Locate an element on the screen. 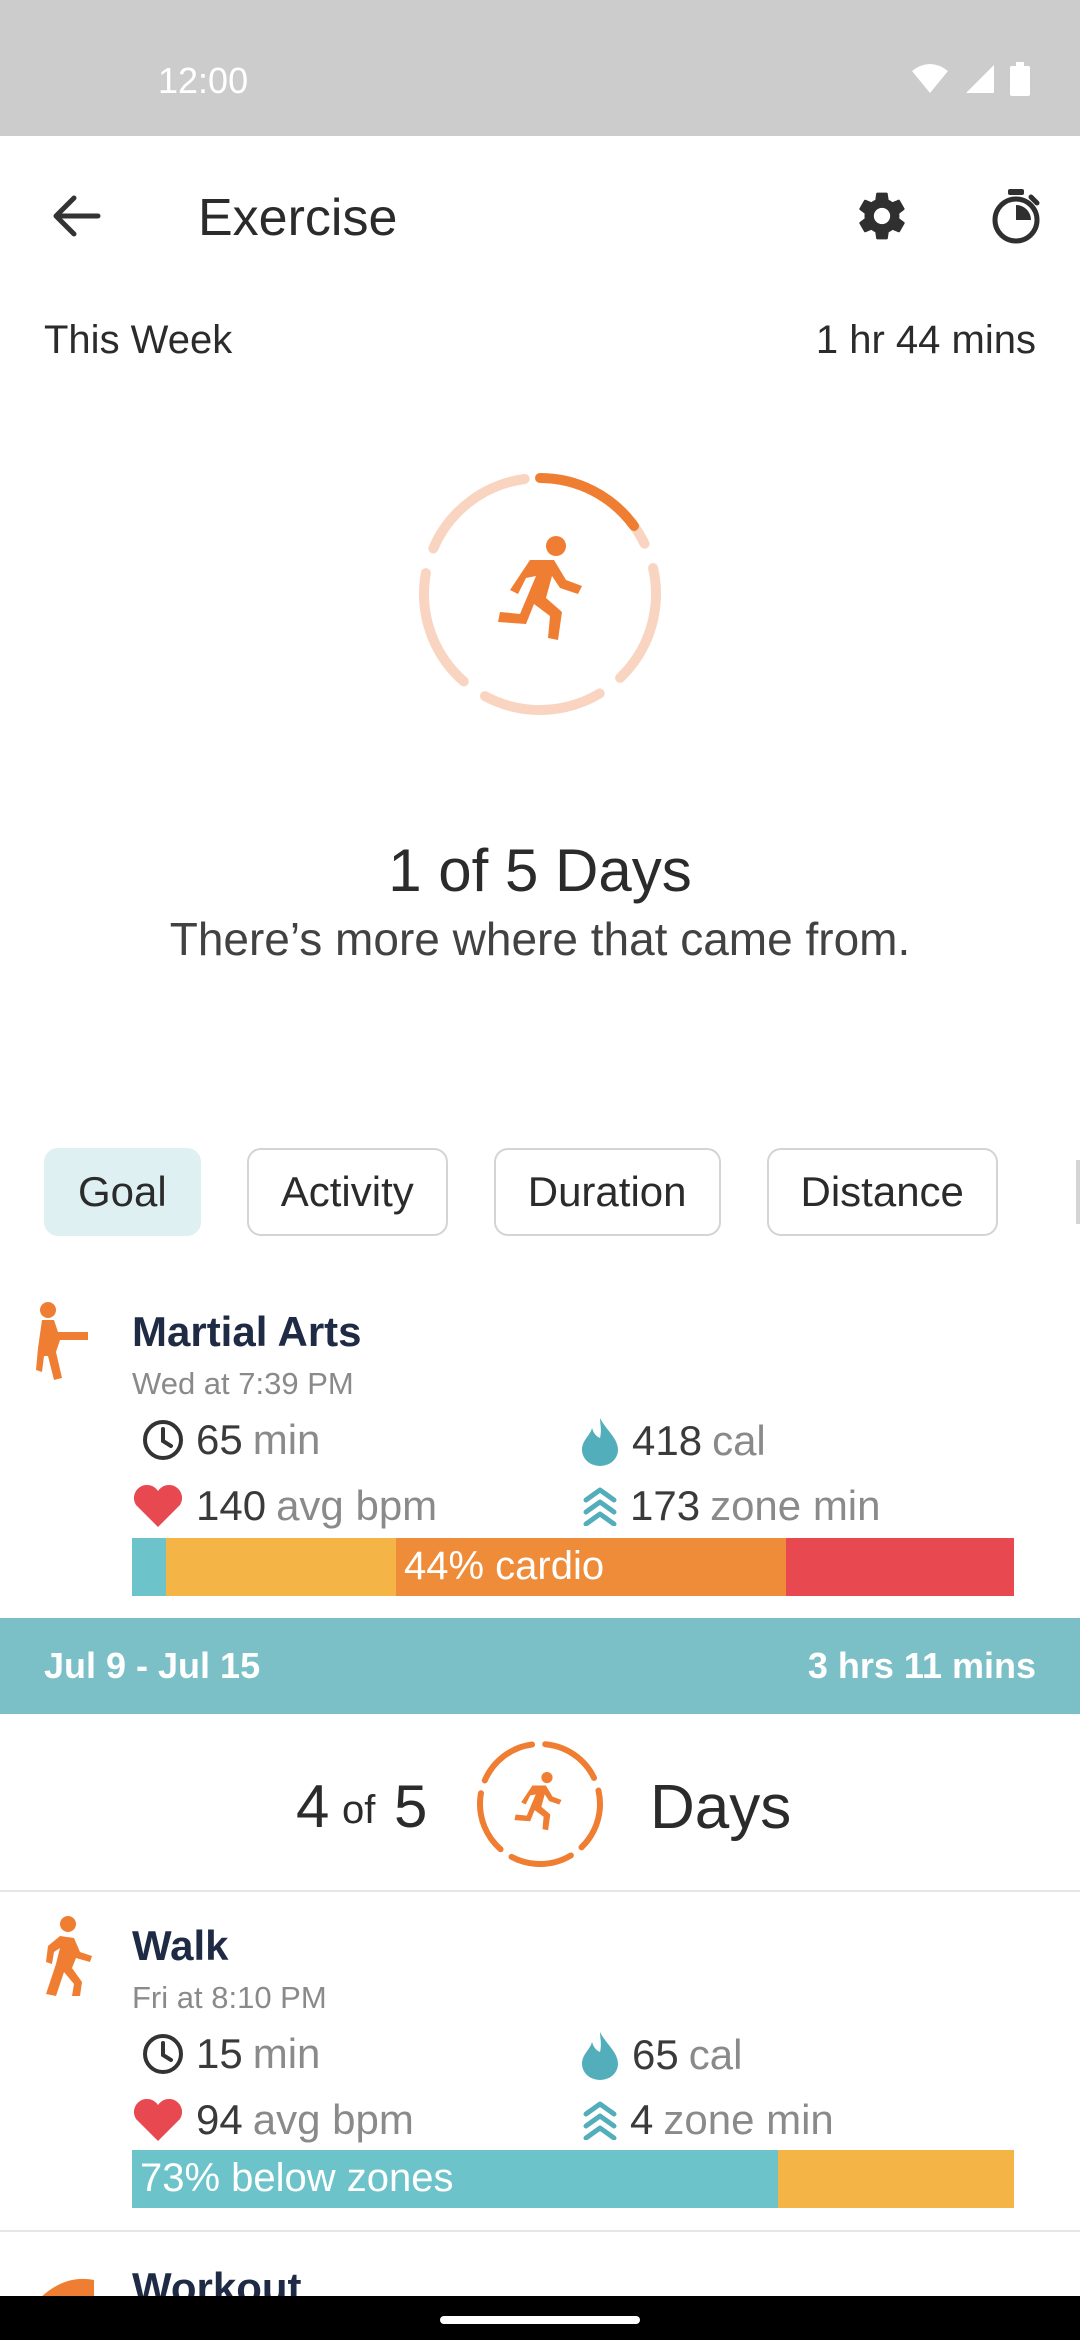 The image size is (1080, 2340). status-bar: 12:00 is located at coordinates (540, 68).